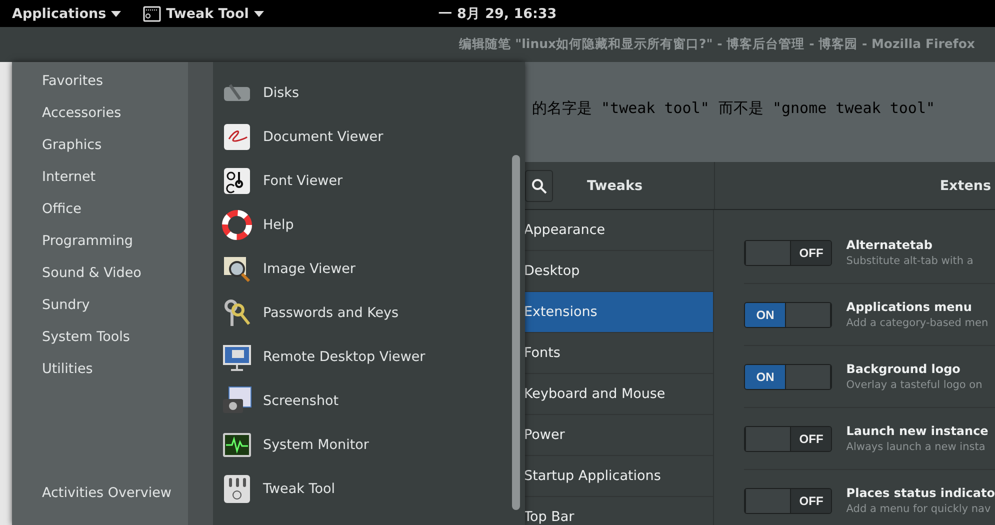 This screenshot has height=525, width=995. Describe the element at coordinates (237, 489) in the screenshot. I see `sliders-panel-icon` at that location.